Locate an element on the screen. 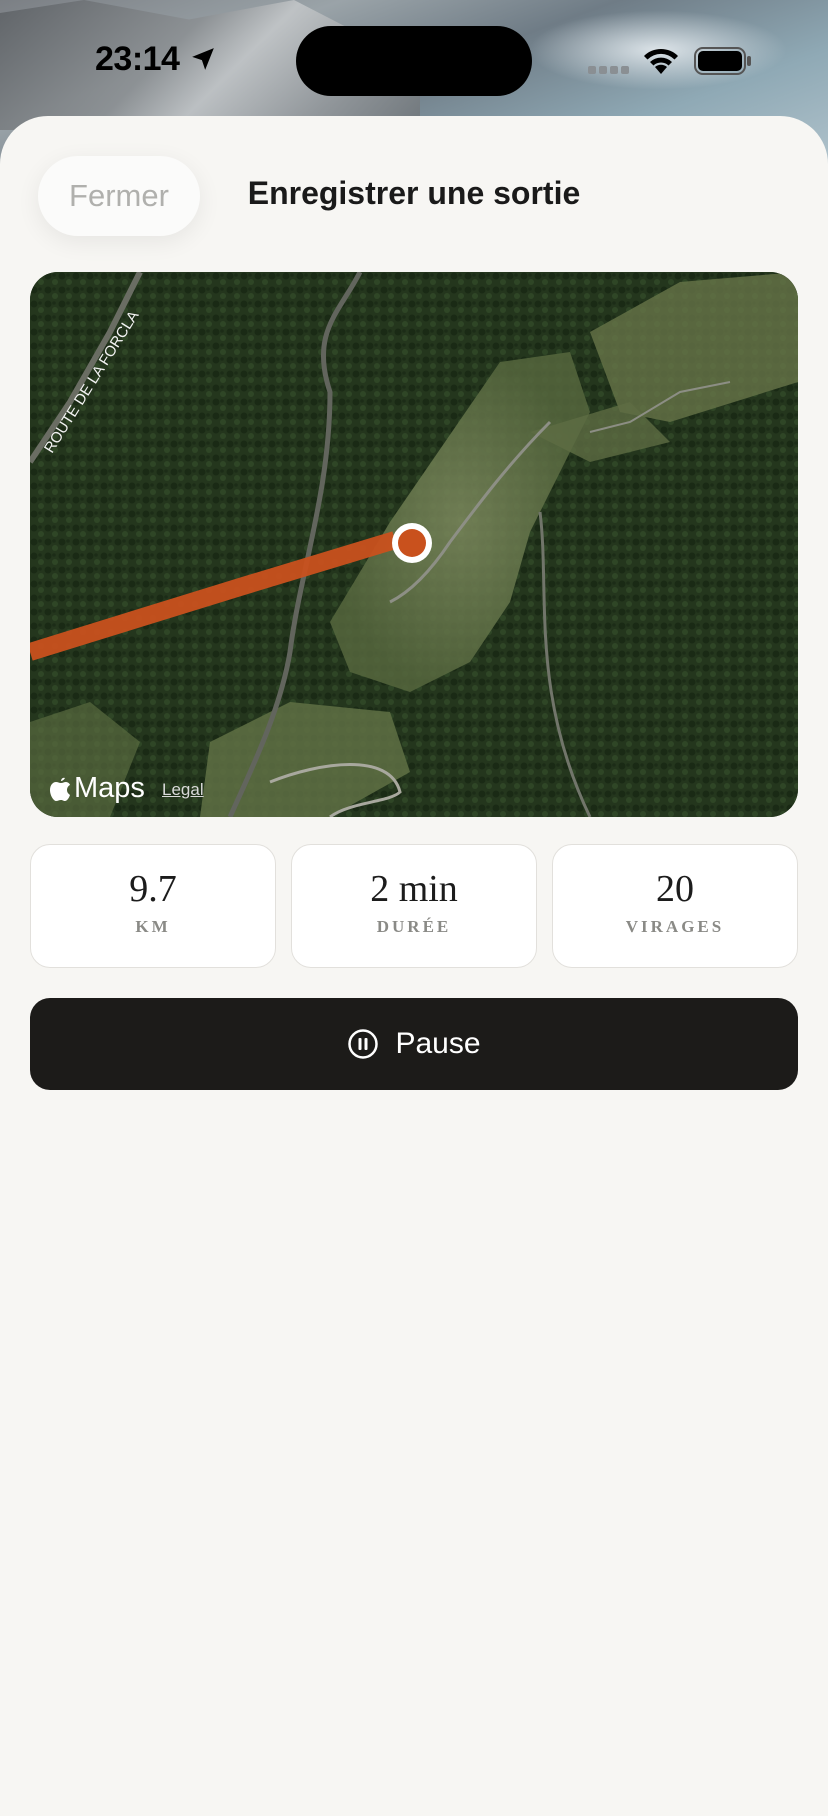  stat-label: KM is located at coordinates (153, 926).